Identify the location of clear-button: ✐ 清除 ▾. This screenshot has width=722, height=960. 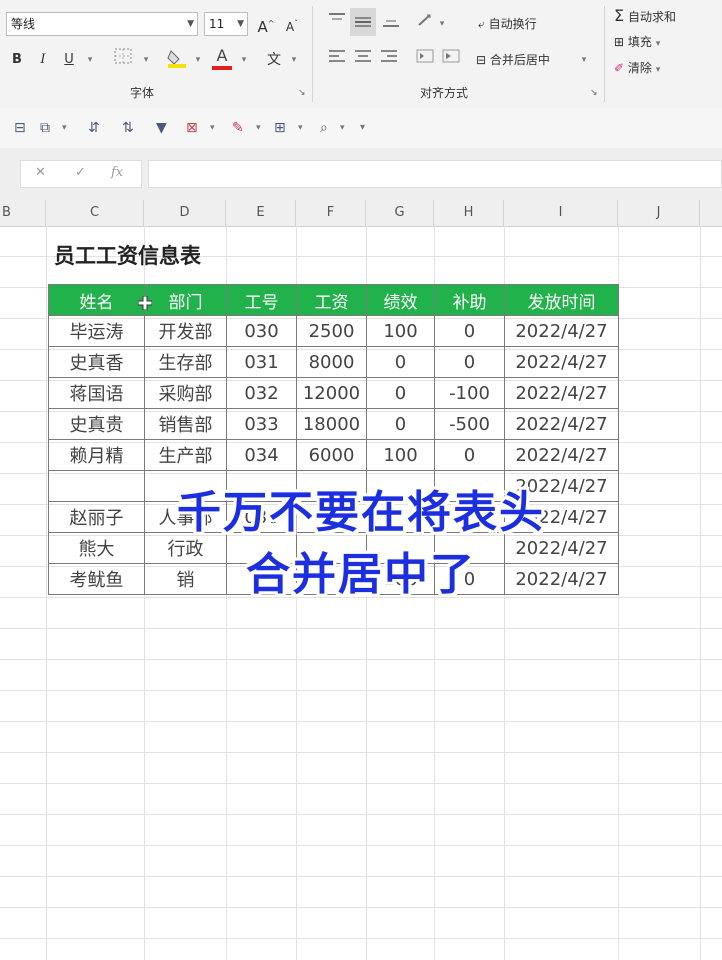
(654, 68).